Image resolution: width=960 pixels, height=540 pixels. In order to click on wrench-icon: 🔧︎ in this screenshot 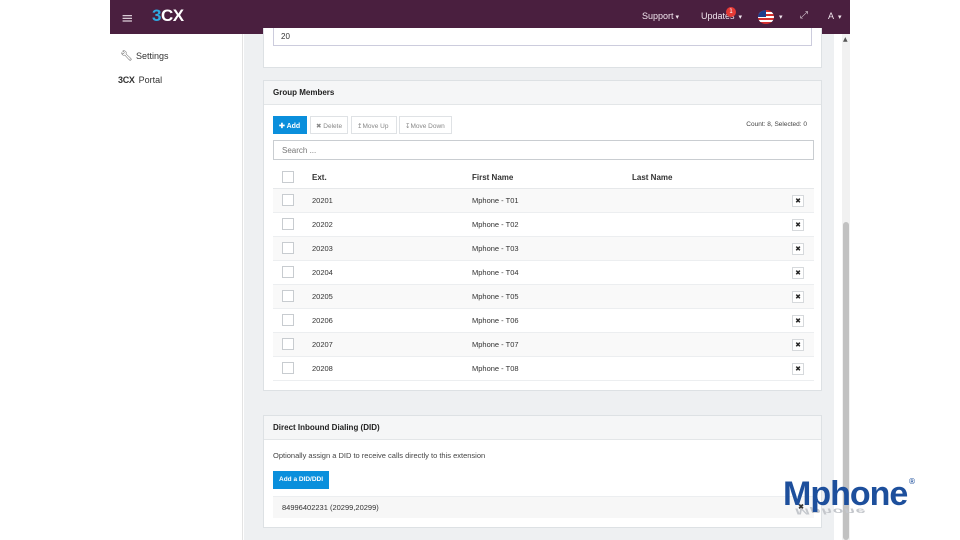, I will do `click(126, 56)`.